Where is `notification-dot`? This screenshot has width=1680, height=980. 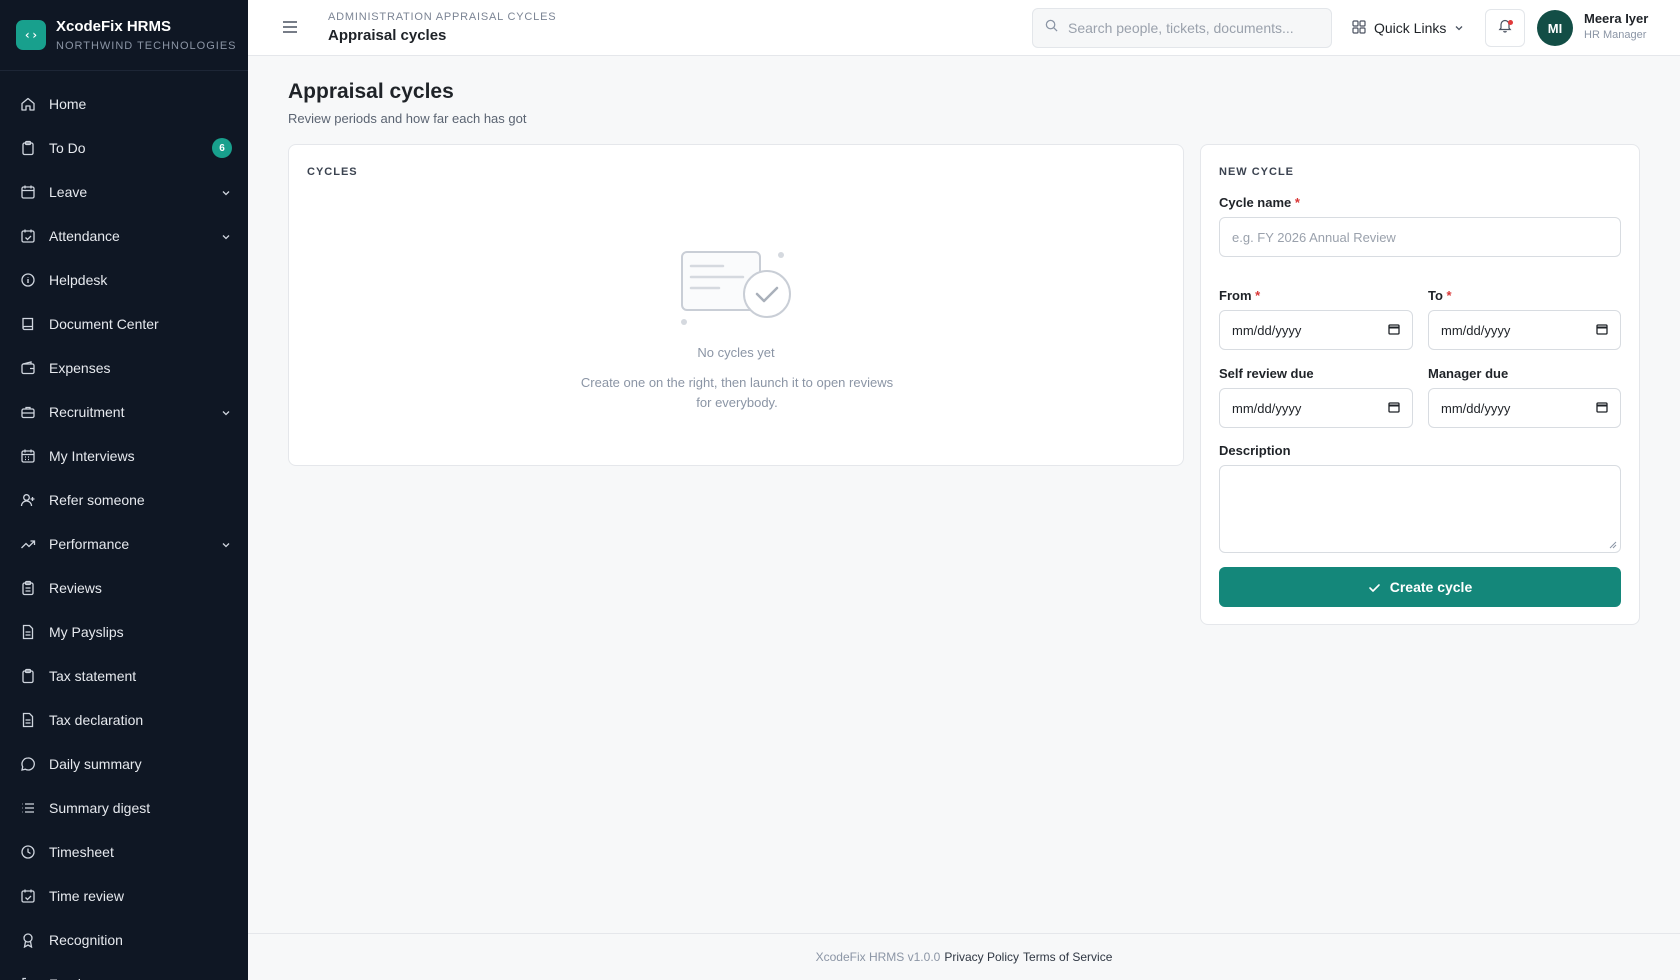 notification-dot is located at coordinates (1510, 22).